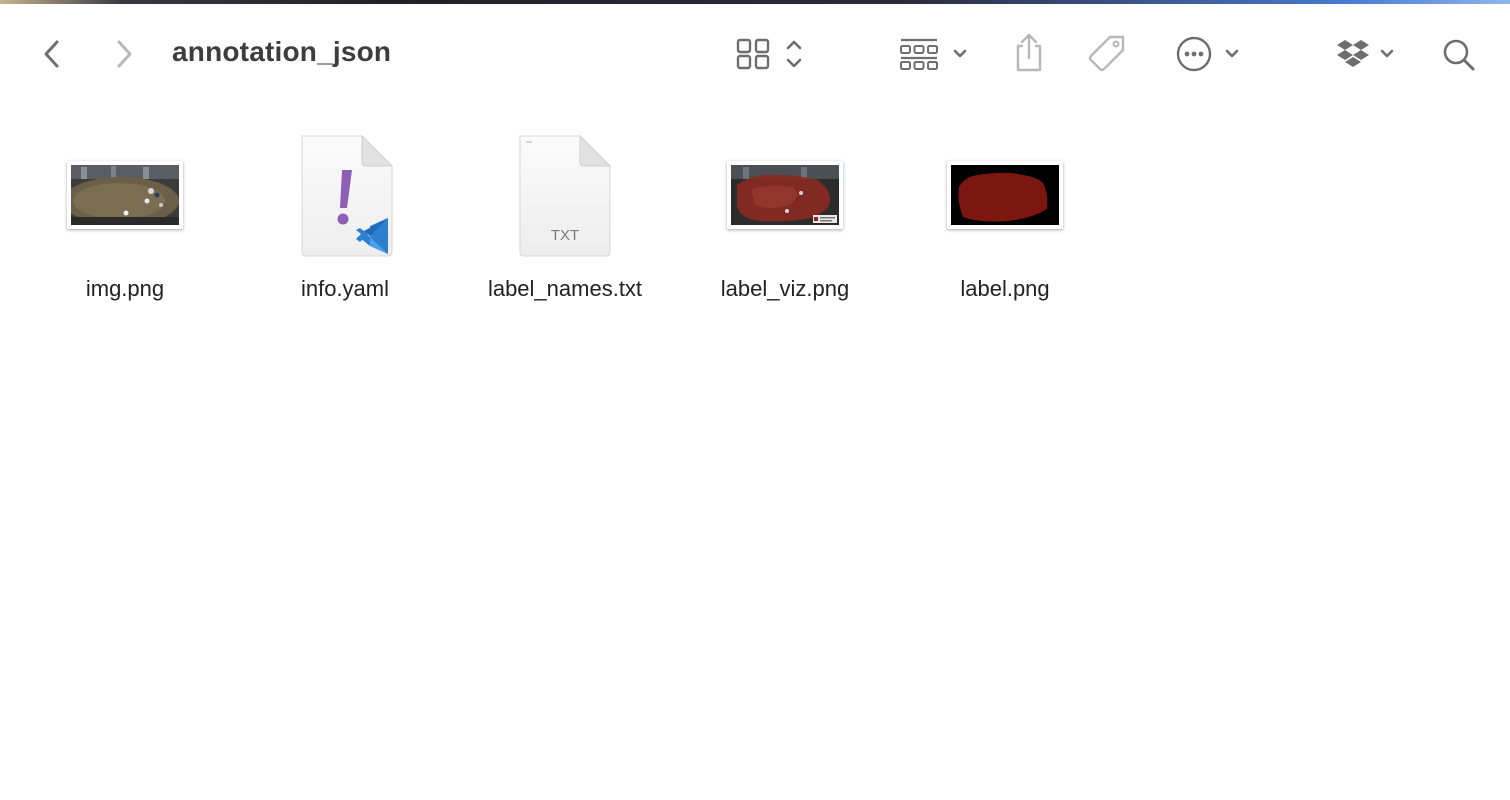  I want to click on ellipsis-circle-icon, so click(1207, 54).